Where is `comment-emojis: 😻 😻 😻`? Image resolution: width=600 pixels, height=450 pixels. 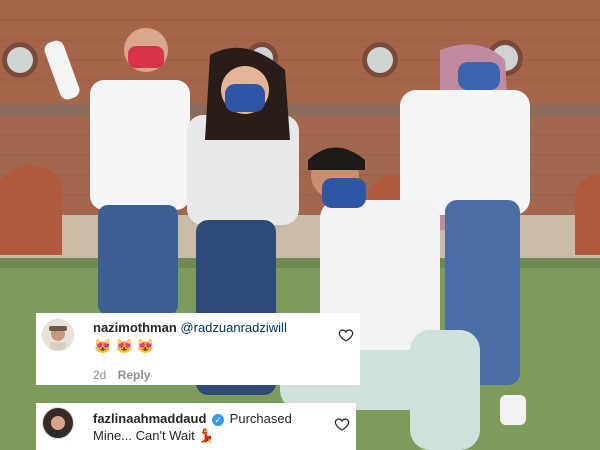
comment-emojis: 😻 😻 😻 is located at coordinates (124, 346).